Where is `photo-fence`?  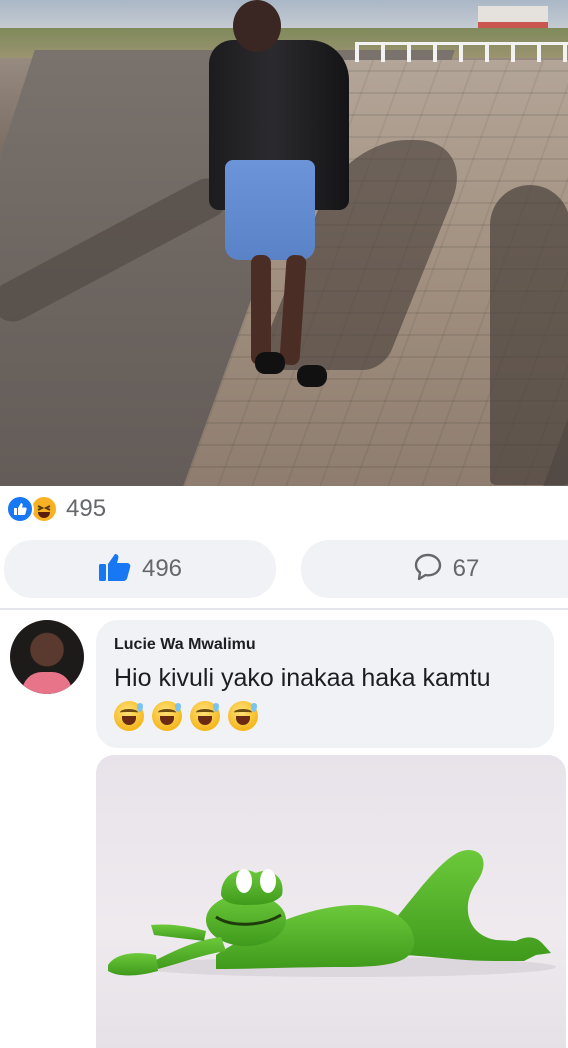 photo-fence is located at coordinates (461, 52).